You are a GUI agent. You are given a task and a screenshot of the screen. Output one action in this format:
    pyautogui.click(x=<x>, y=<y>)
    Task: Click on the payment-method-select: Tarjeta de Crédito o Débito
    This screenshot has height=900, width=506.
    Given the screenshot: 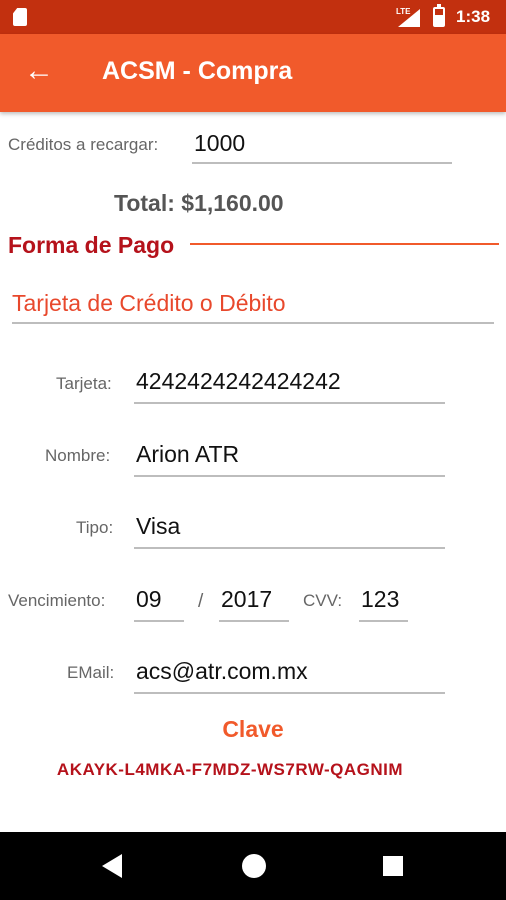 What is the action you would take?
    pyautogui.click(x=253, y=306)
    